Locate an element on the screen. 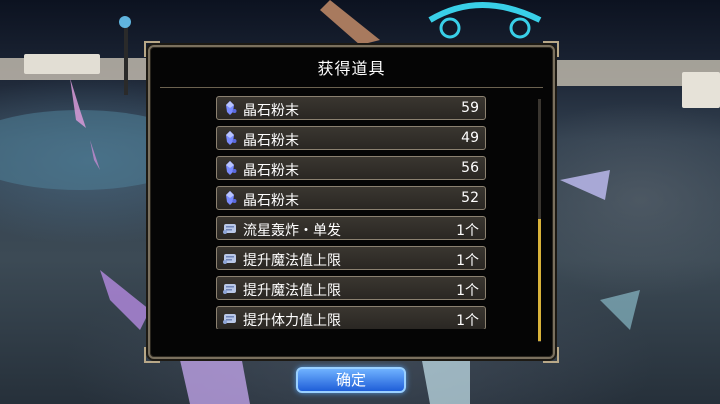  confirm-button: 确定 is located at coordinates (351, 380).